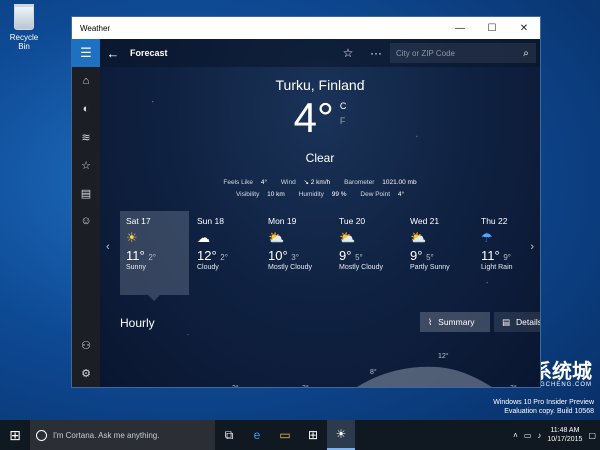  What do you see at coordinates (490, 255) in the screenshot?
I see `day-high: 11°` at bounding box center [490, 255].